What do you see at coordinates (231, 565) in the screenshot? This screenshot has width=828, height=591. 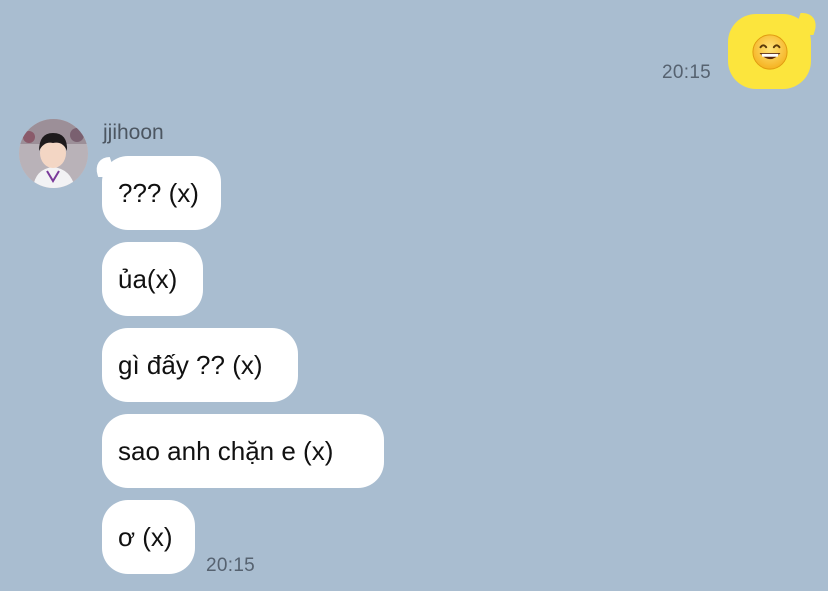 I see `received-timestamp: 20:15` at bounding box center [231, 565].